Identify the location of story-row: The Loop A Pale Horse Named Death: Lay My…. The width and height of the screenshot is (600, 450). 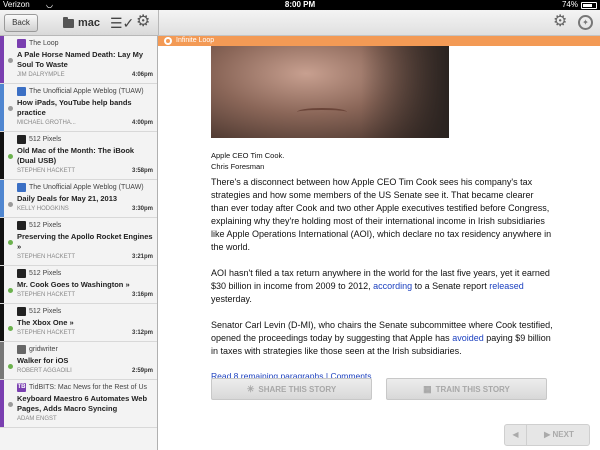
(78, 60).